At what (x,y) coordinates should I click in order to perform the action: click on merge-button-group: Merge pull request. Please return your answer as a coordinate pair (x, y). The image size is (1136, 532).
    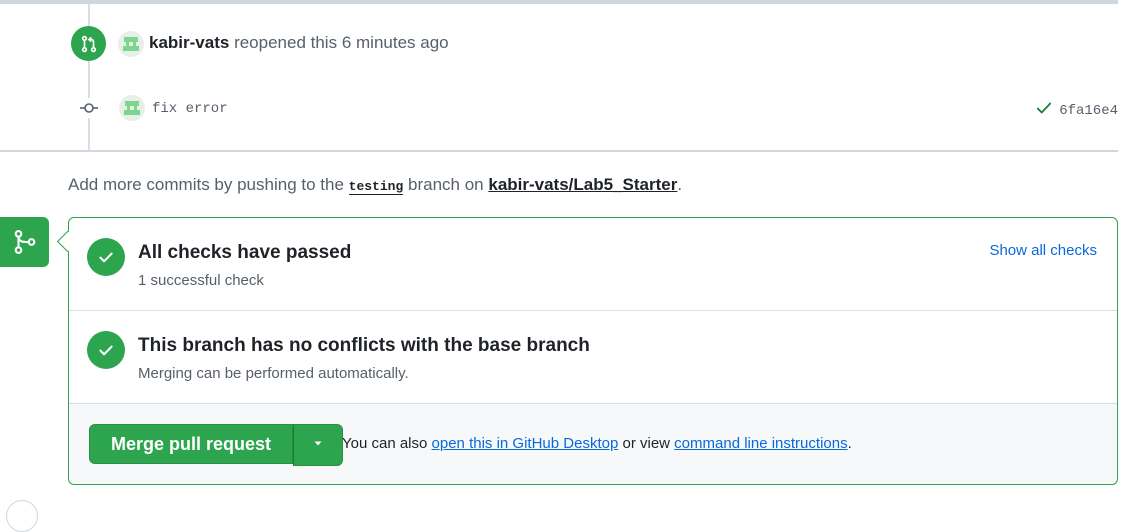
    Looking at the image, I should click on (216, 445).